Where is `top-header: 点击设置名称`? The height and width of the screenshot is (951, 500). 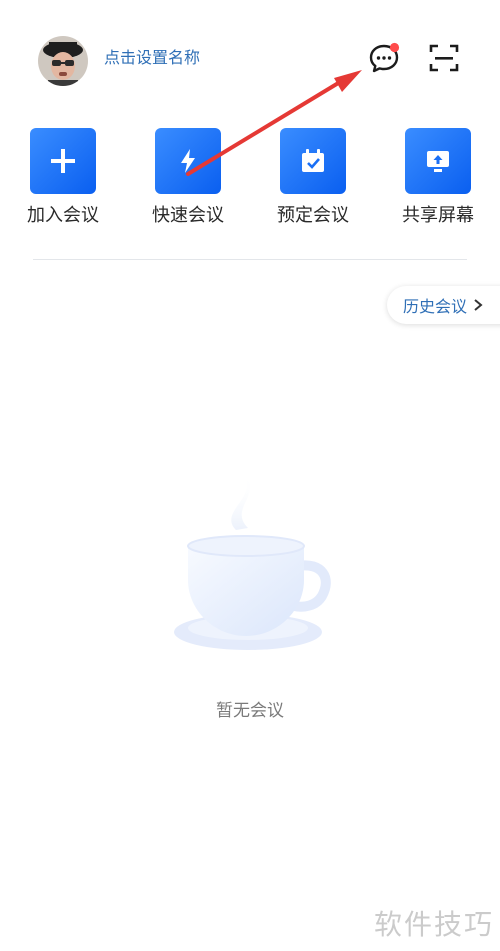 top-header: 点击设置名称 is located at coordinates (250, 60).